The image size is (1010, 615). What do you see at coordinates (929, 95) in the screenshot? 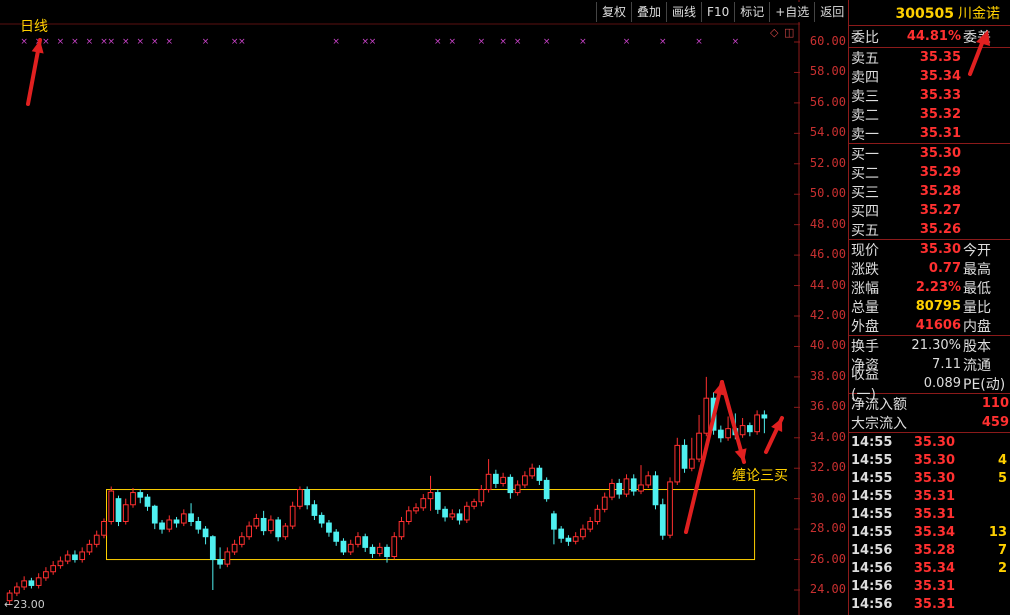
I see `ask-level-row: 卖三 35.33` at bounding box center [929, 95].